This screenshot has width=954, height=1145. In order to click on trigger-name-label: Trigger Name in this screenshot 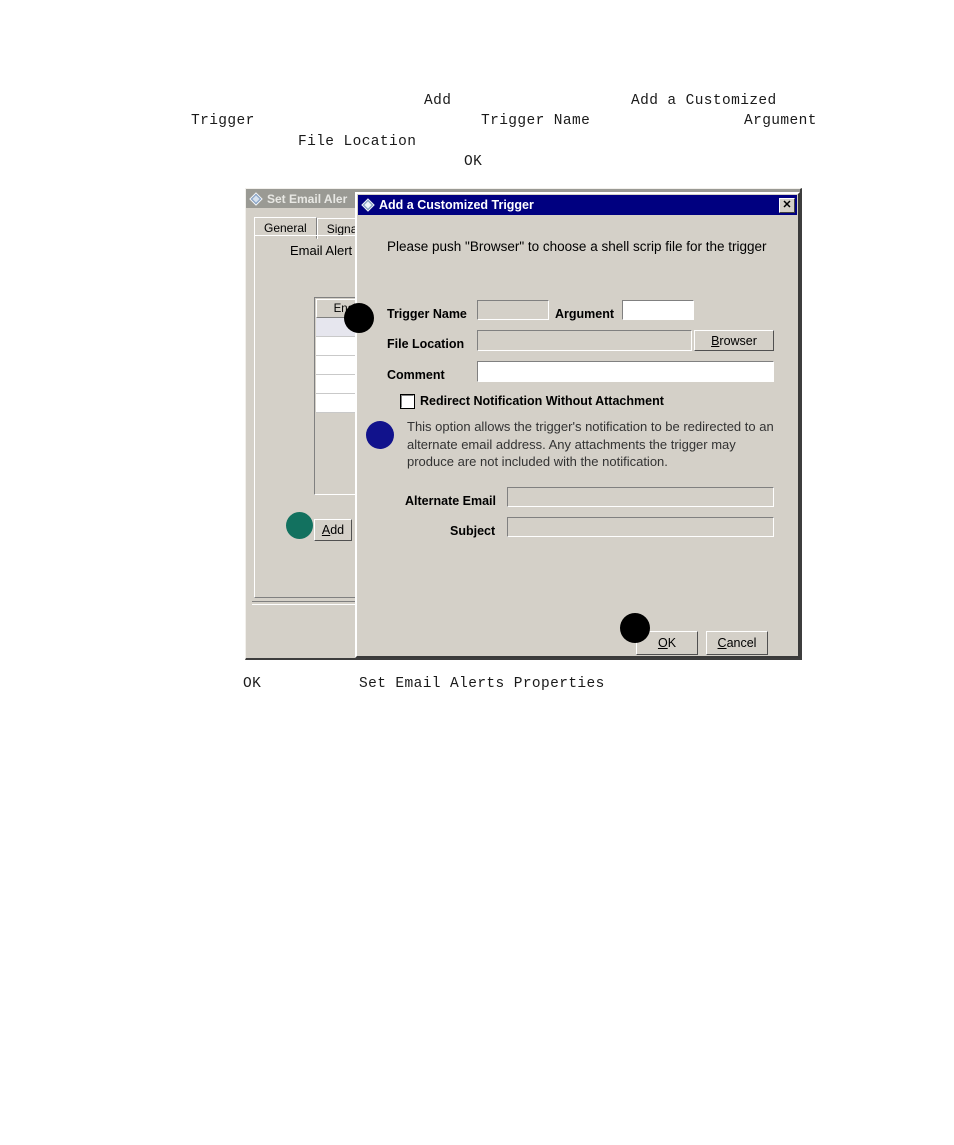, I will do `click(427, 314)`.